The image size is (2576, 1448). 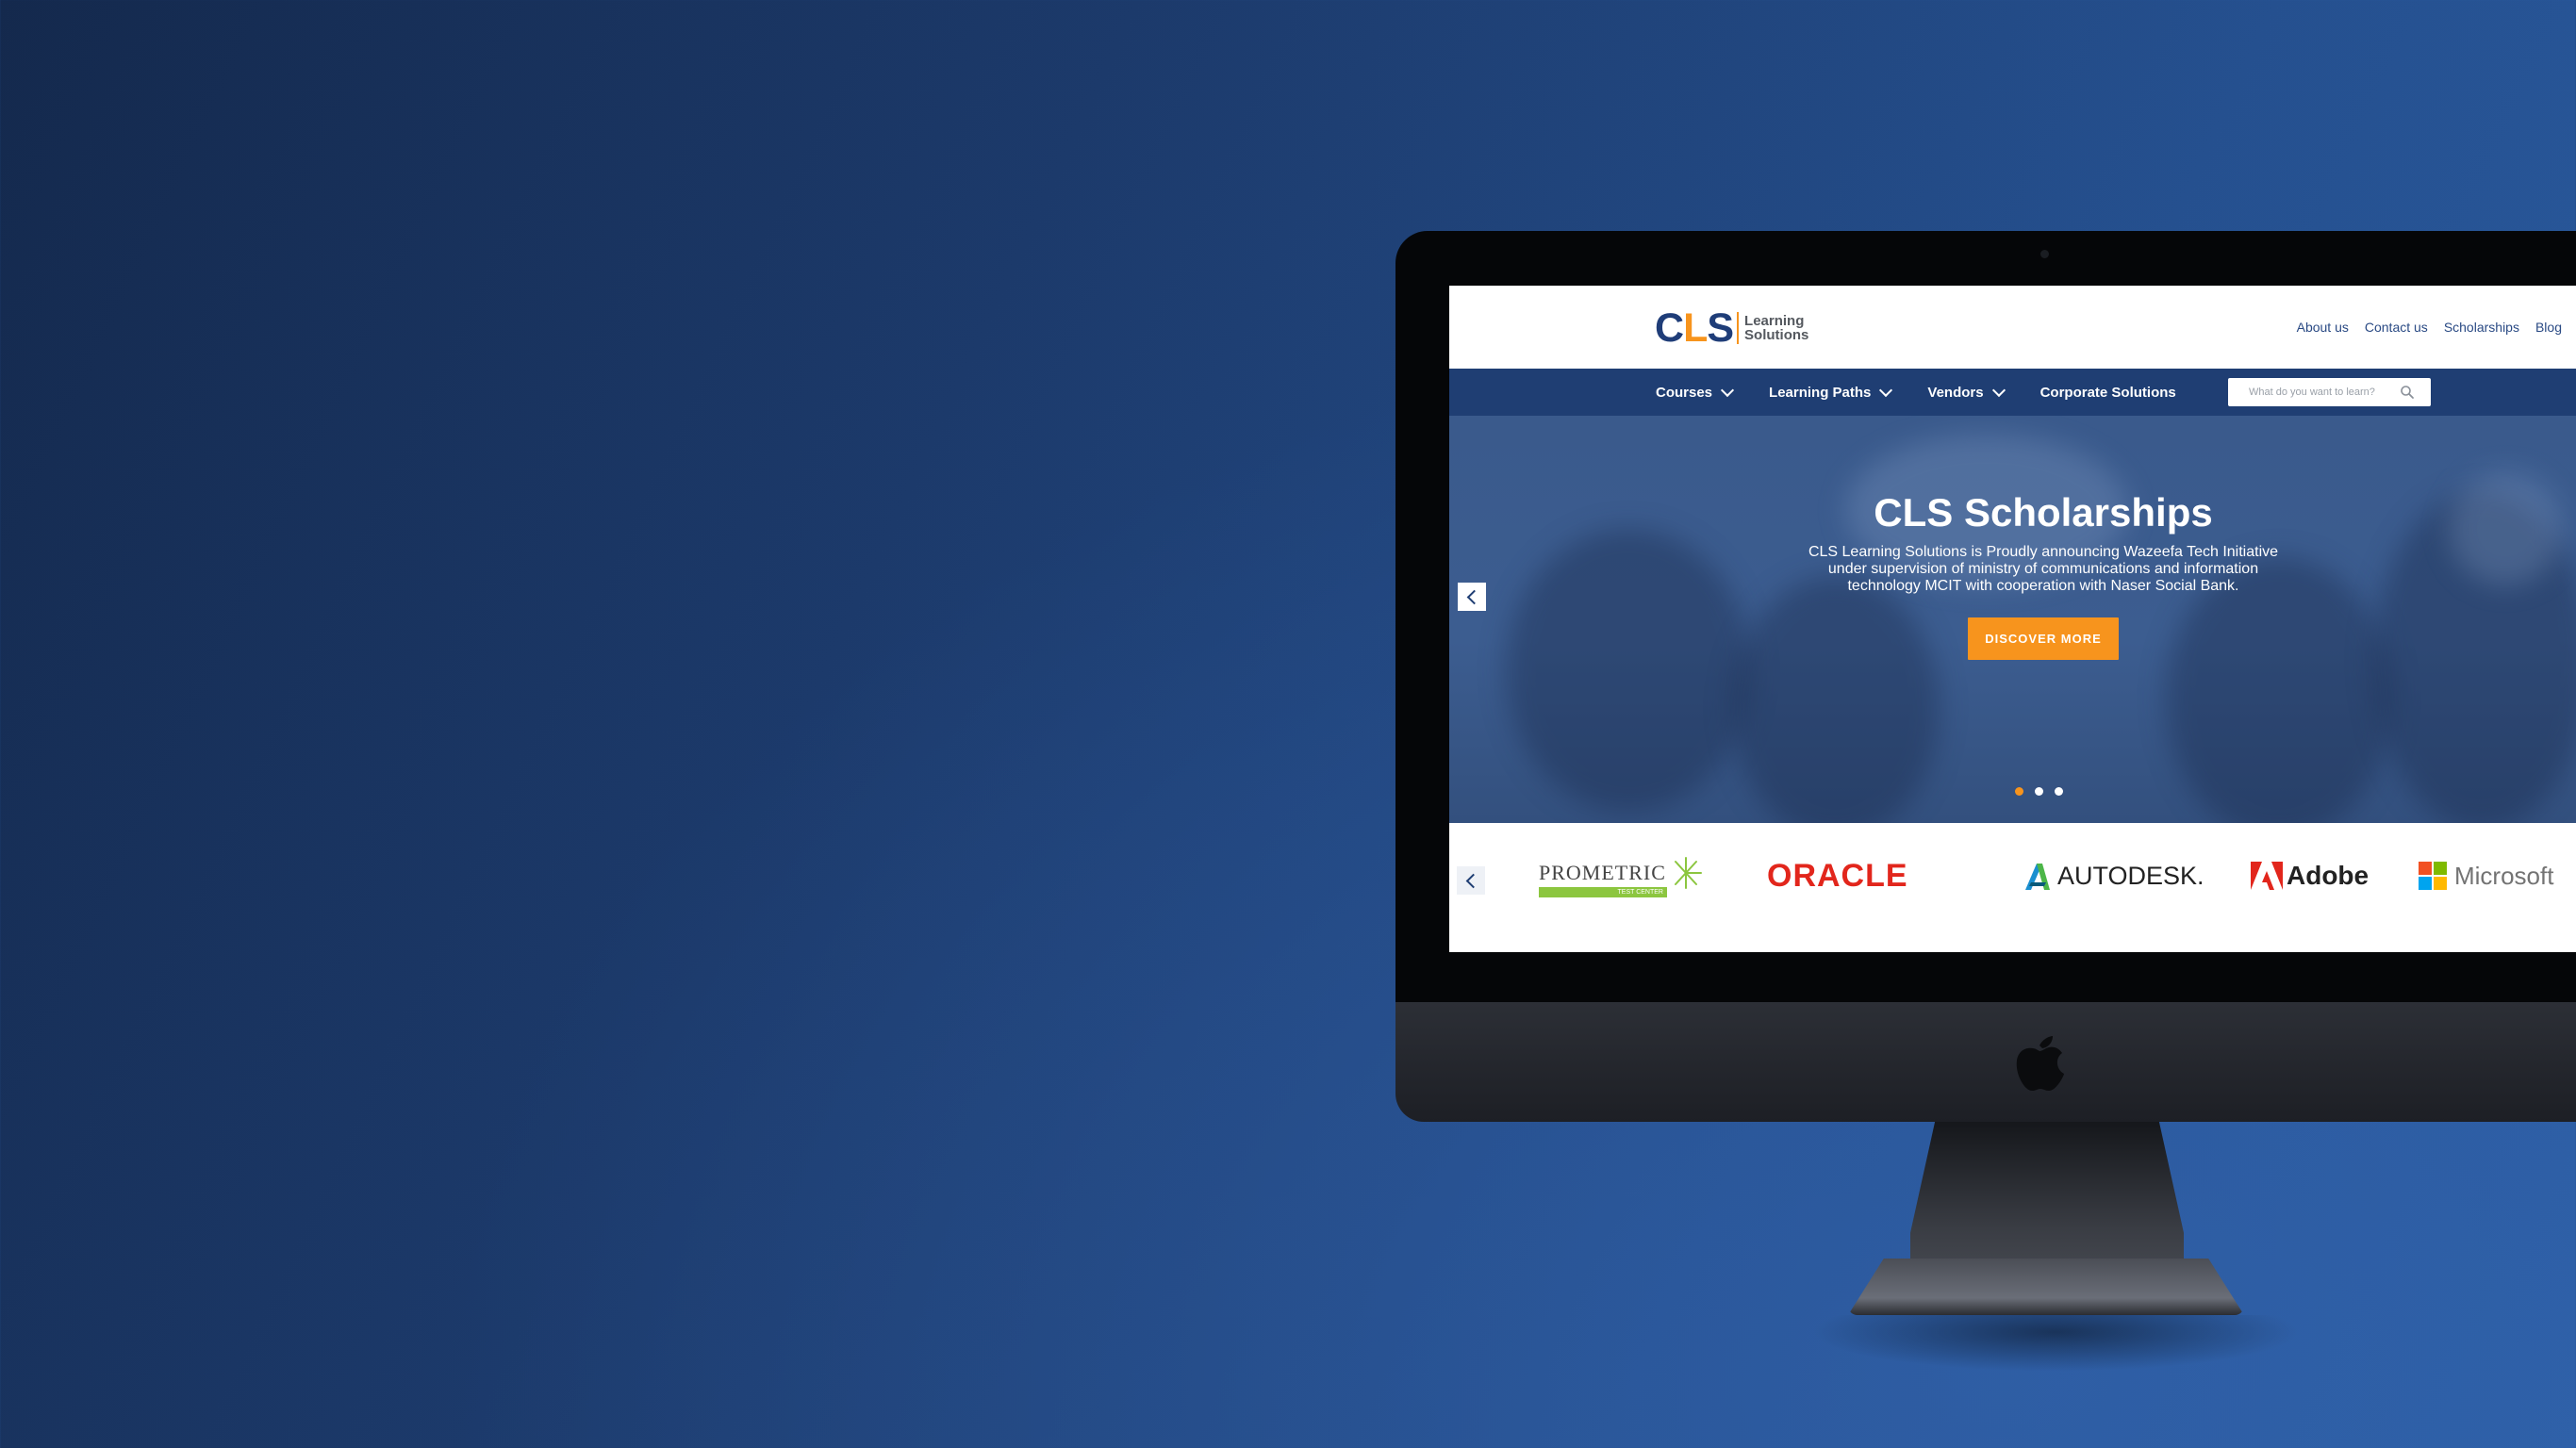 I want to click on autodesk-icon, so click(x=2037, y=877).